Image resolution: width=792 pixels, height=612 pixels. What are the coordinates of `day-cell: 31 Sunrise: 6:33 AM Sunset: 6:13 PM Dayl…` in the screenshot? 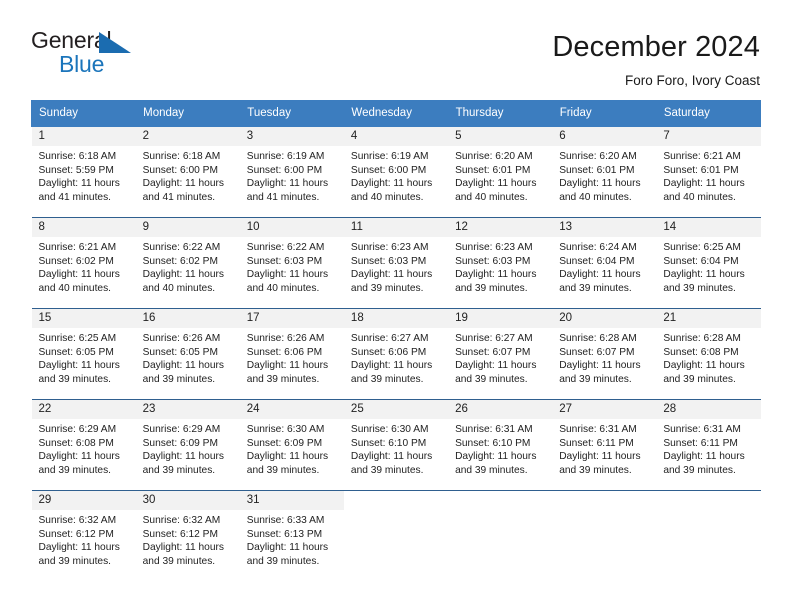 It's located at (291, 535).